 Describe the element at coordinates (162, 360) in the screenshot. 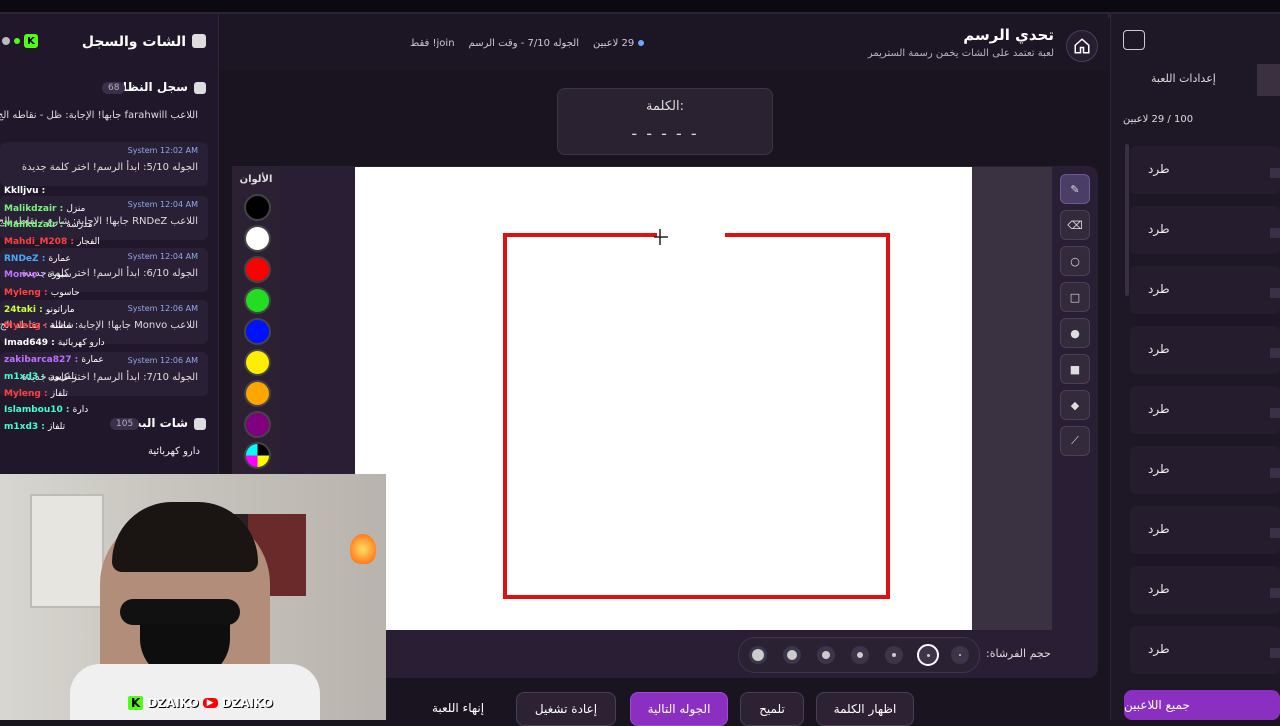

I see `system-log-meta: System 12:06 AM` at that location.